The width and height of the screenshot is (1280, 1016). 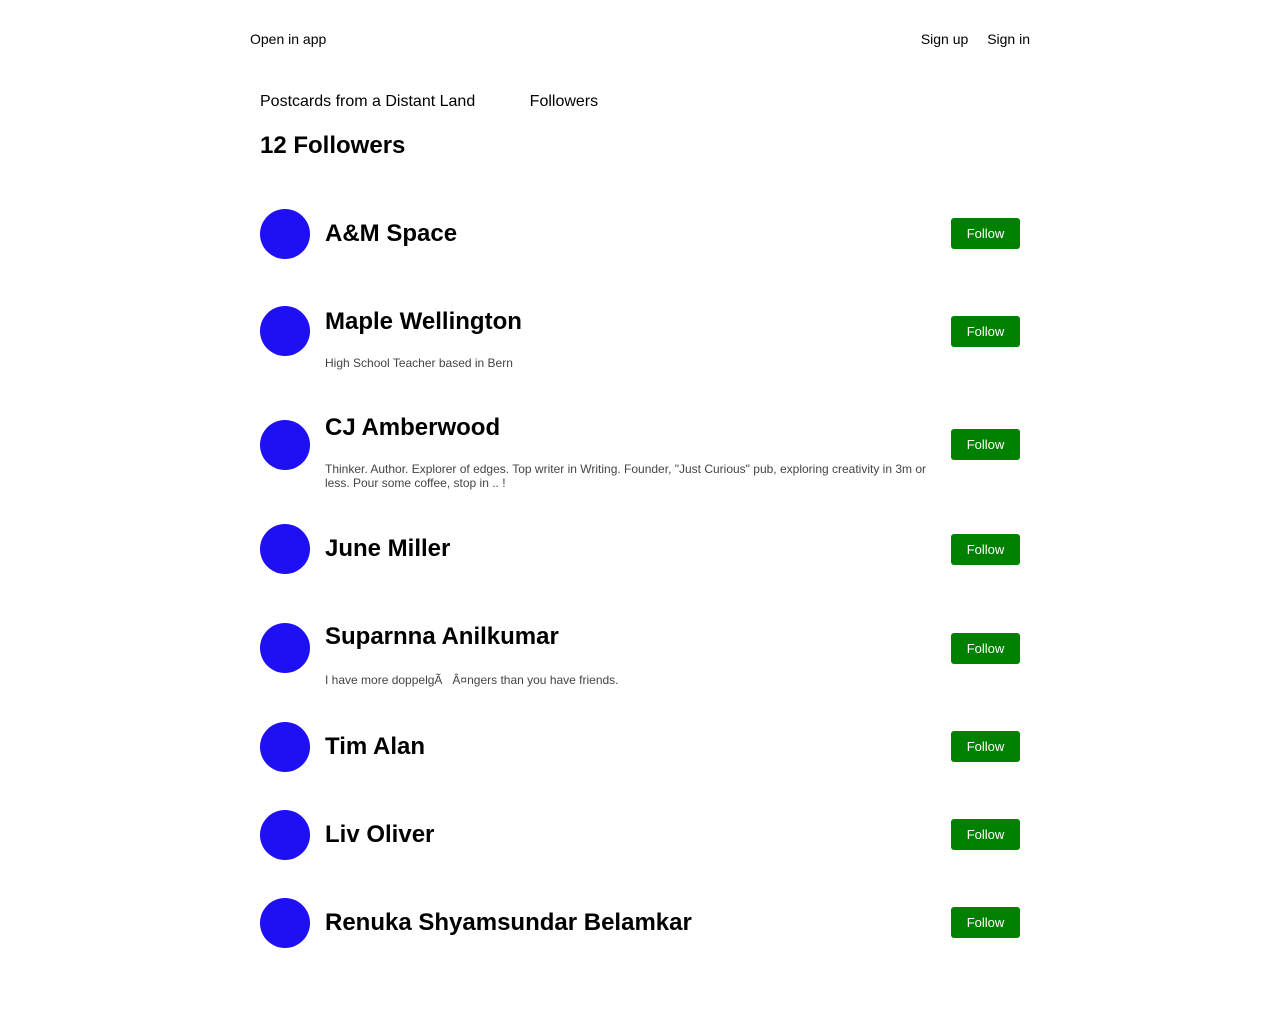 What do you see at coordinates (442, 637) in the screenshot?
I see `follower-name: Suparnna Anilkumar` at bounding box center [442, 637].